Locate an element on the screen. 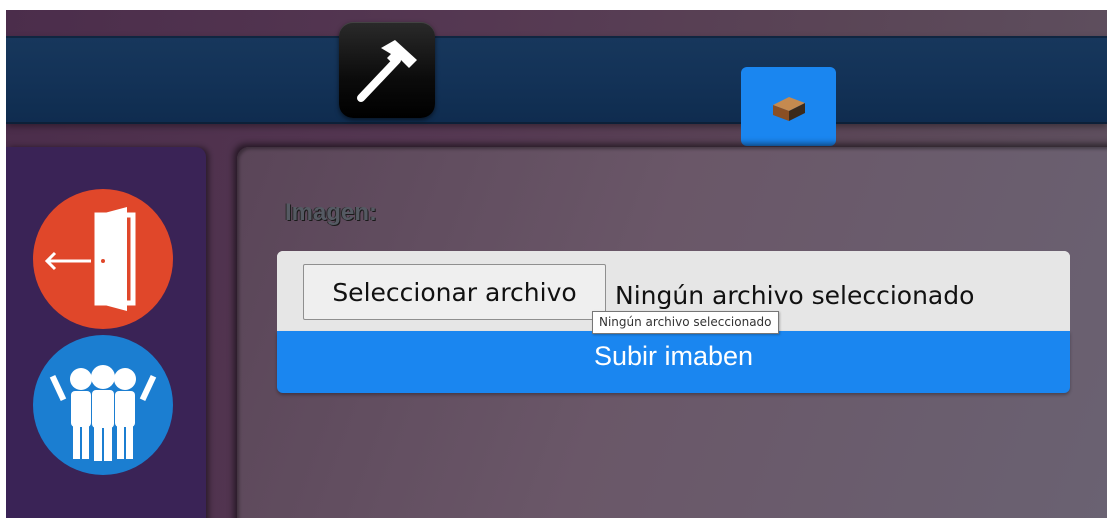  hammer-icon is located at coordinates (387, 71).